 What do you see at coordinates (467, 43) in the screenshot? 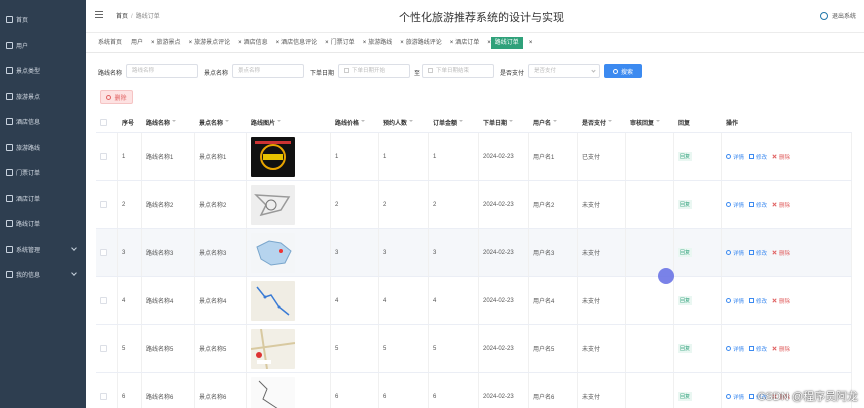
I see `tab-item: 酒店订单` at bounding box center [467, 43].